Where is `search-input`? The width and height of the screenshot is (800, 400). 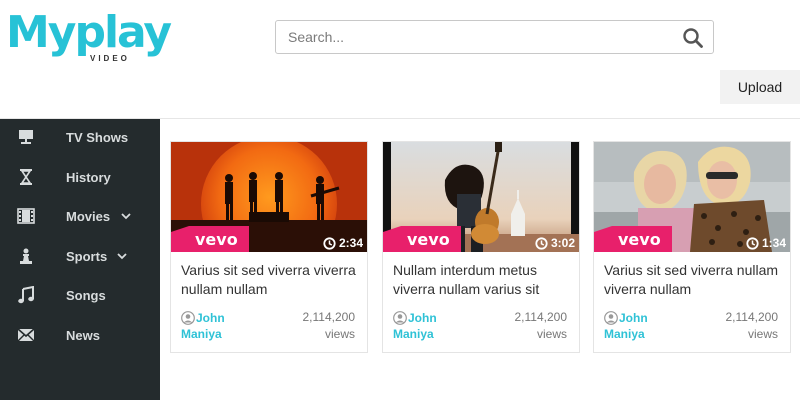
search-input is located at coordinates (476, 37).